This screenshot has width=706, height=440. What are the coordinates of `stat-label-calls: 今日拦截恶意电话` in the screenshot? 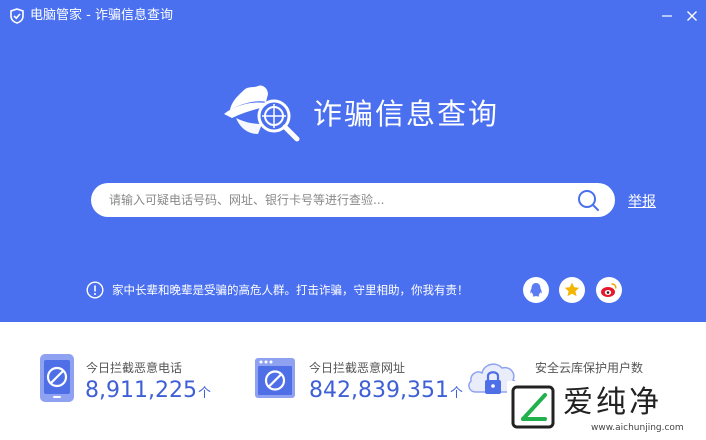 It's located at (134, 368).